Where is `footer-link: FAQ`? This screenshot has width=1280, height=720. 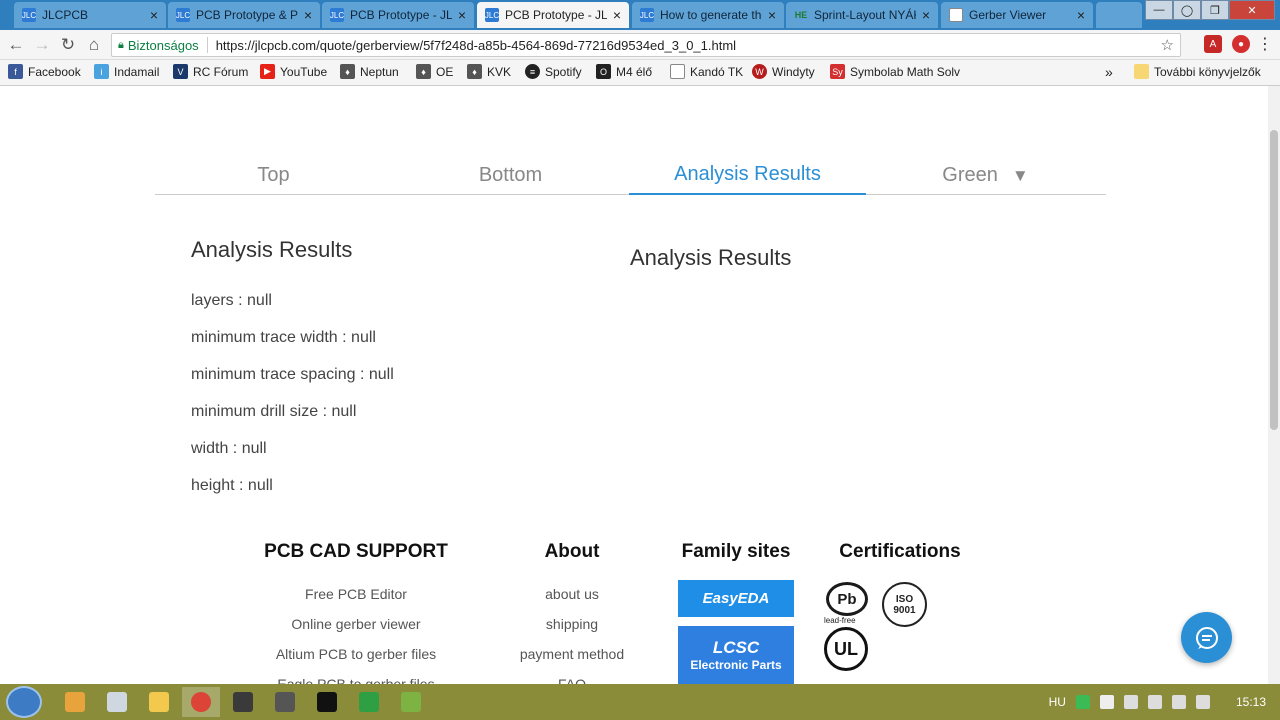 footer-link: FAQ is located at coordinates (572, 680).